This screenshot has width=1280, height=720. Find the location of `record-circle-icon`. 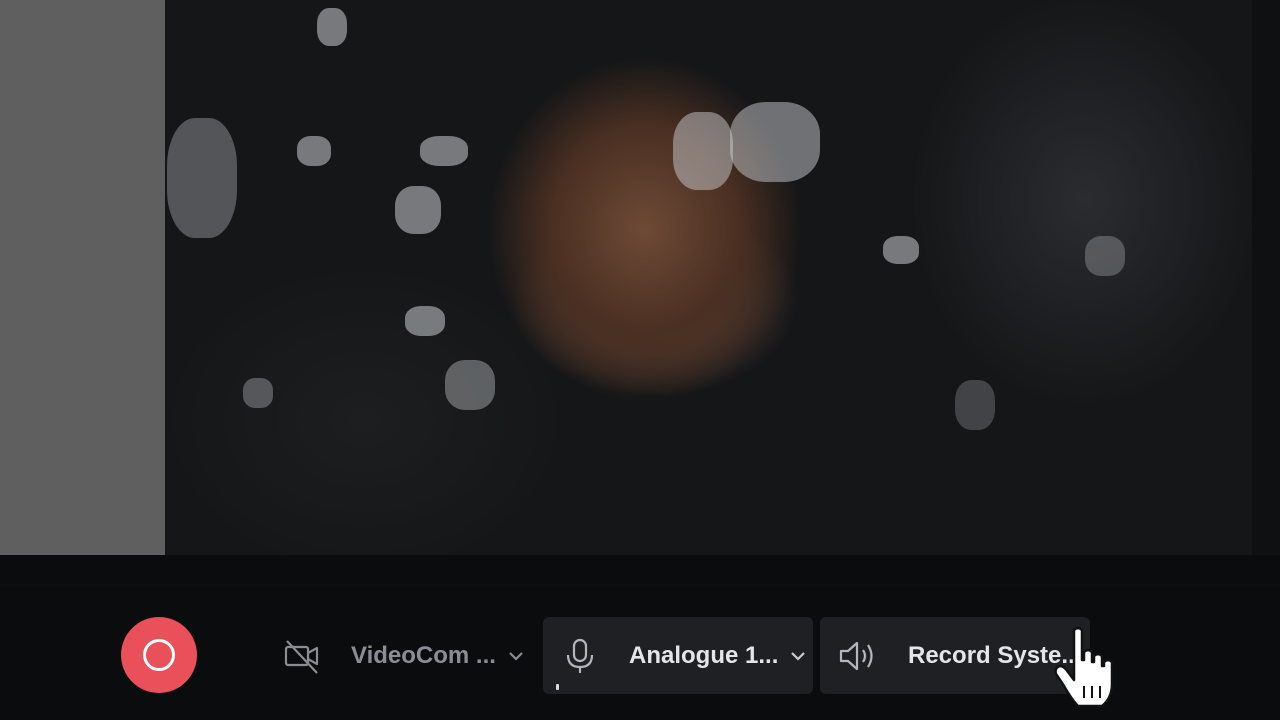

record-circle-icon is located at coordinates (159, 655).